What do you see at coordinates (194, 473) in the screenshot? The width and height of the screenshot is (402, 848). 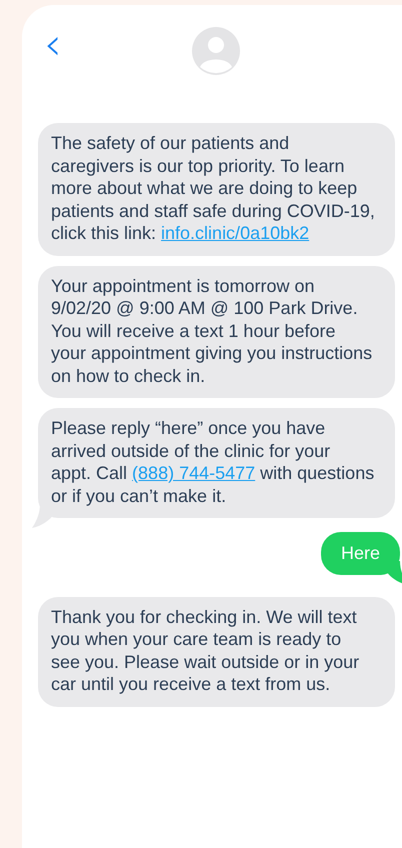 I see `message-link: (888) 744-5477` at bounding box center [194, 473].